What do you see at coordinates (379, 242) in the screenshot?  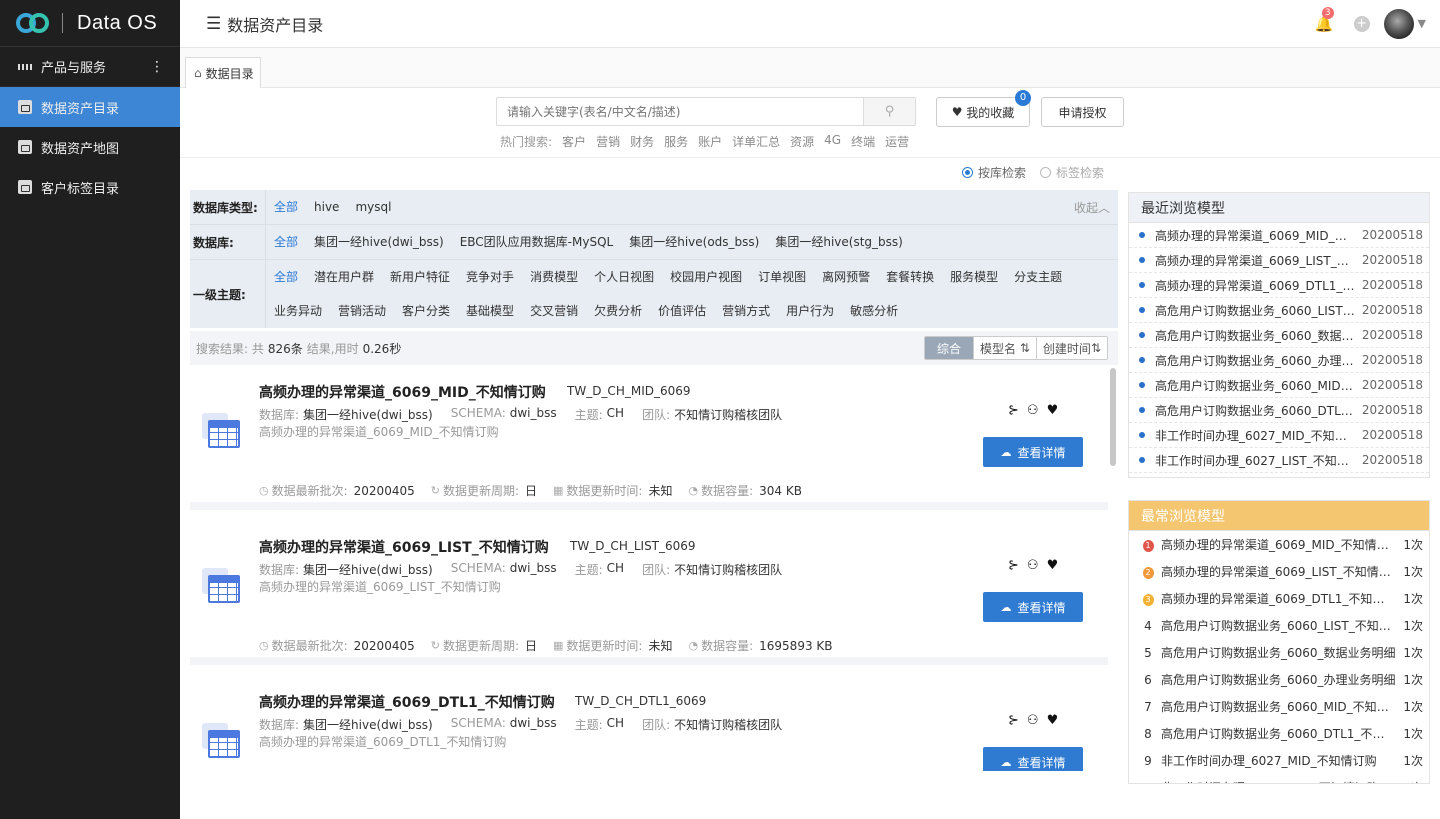 I see `filter-option: 集团一经hive(dwi_bss)` at bounding box center [379, 242].